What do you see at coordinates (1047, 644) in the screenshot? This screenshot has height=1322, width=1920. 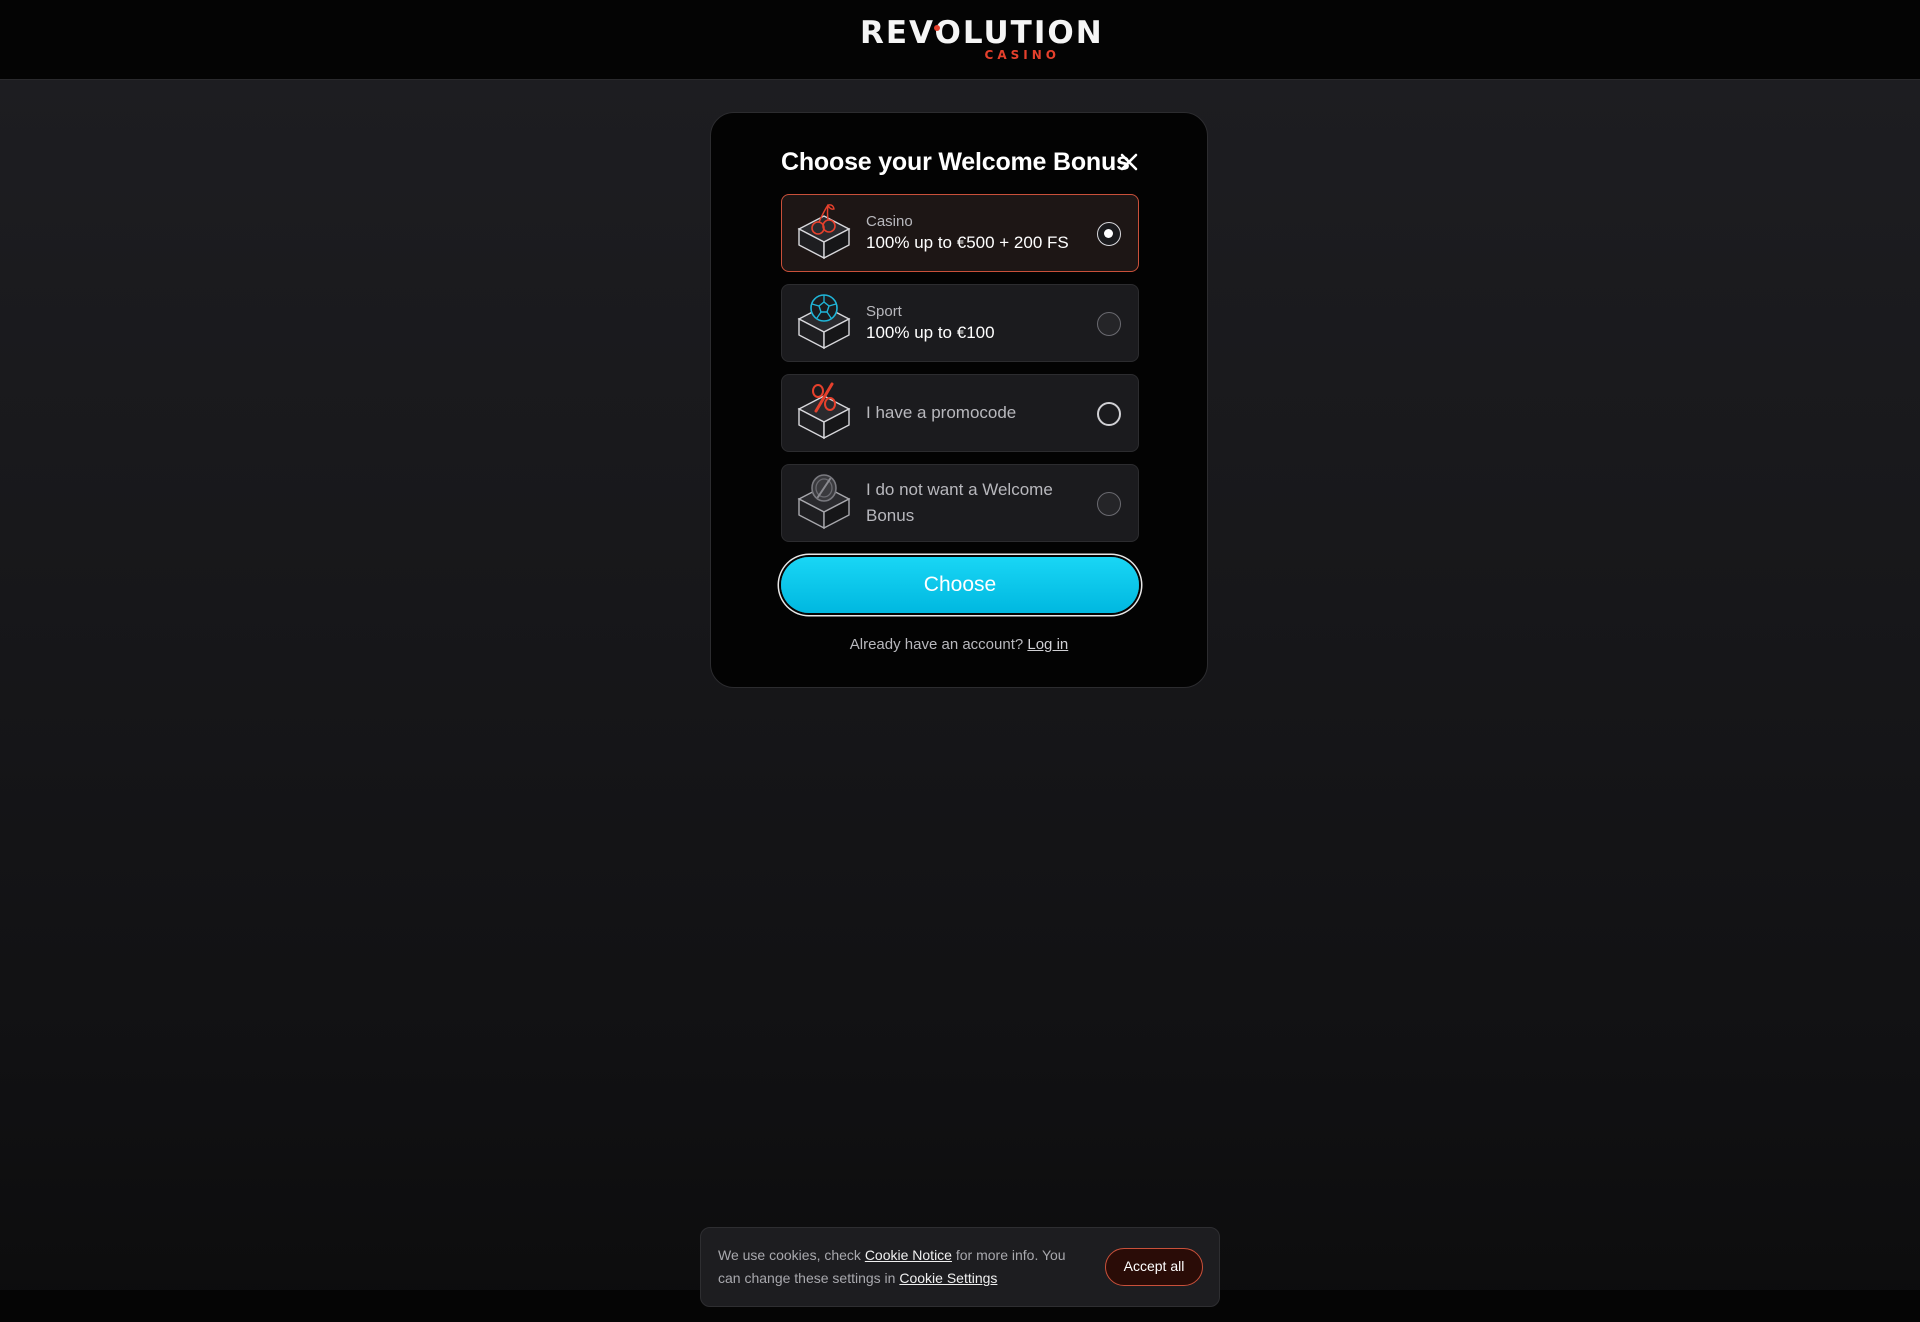 I see `login-link: Log in` at bounding box center [1047, 644].